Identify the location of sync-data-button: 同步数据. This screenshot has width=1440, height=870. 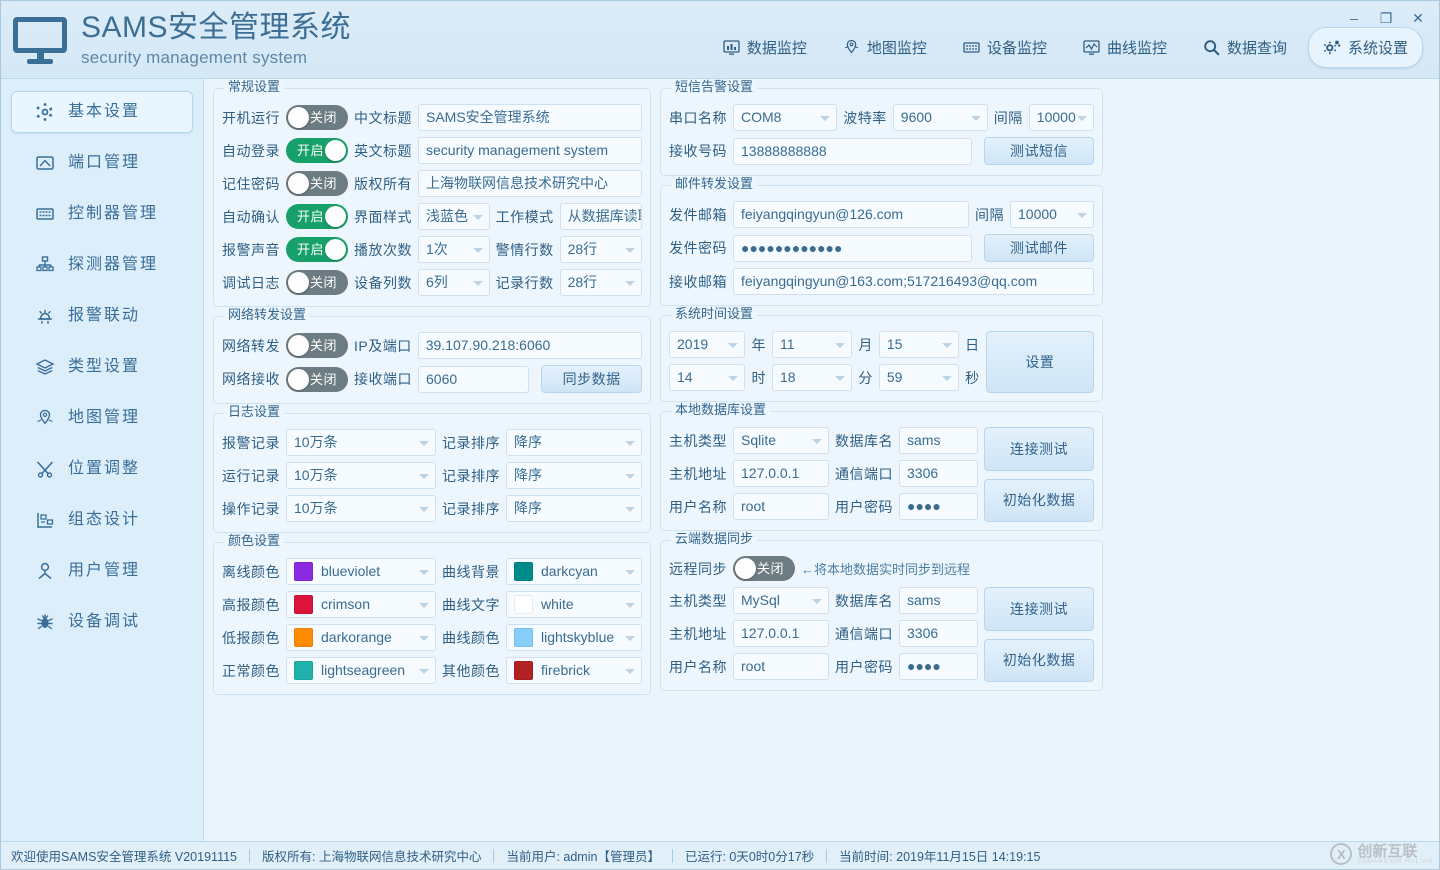
(591, 379).